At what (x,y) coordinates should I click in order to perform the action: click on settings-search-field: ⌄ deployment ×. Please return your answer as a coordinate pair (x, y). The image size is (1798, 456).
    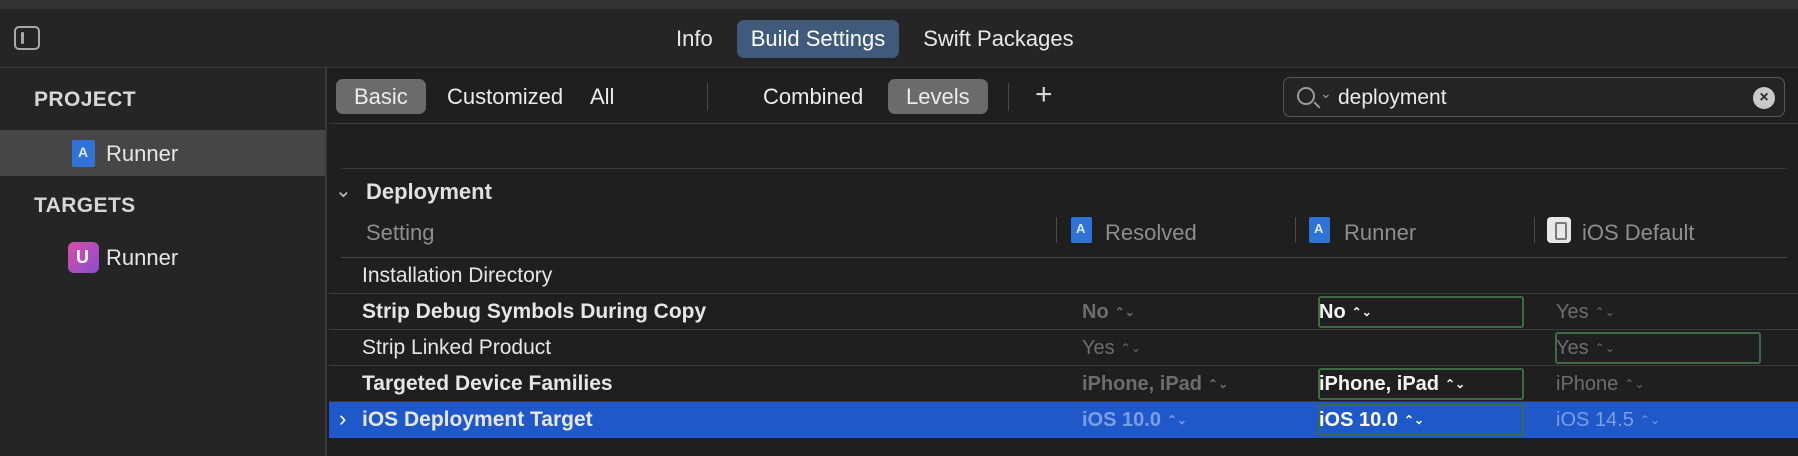
    Looking at the image, I should click on (1534, 97).